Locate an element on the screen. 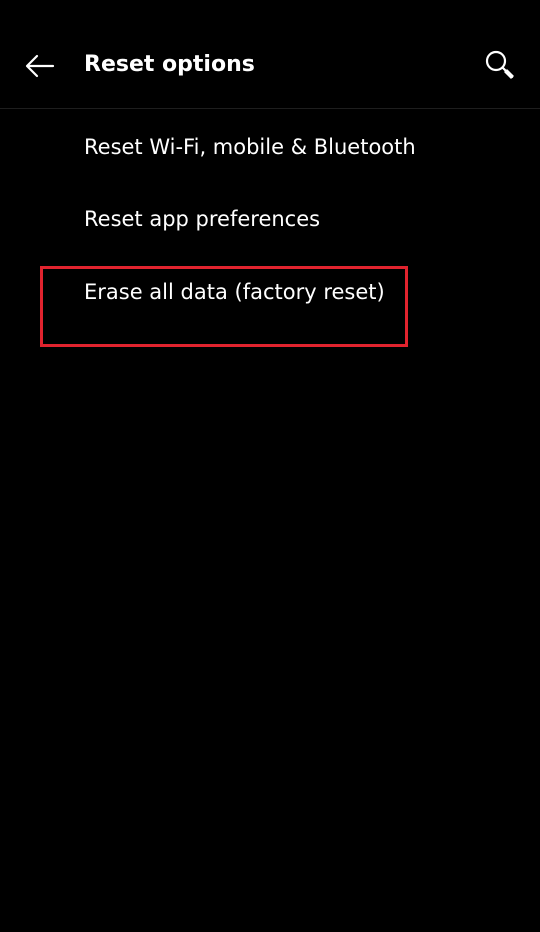 Image resolution: width=540 pixels, height=932 pixels. option-reset-app-preferences: Reset app preferences is located at coordinates (270, 220).